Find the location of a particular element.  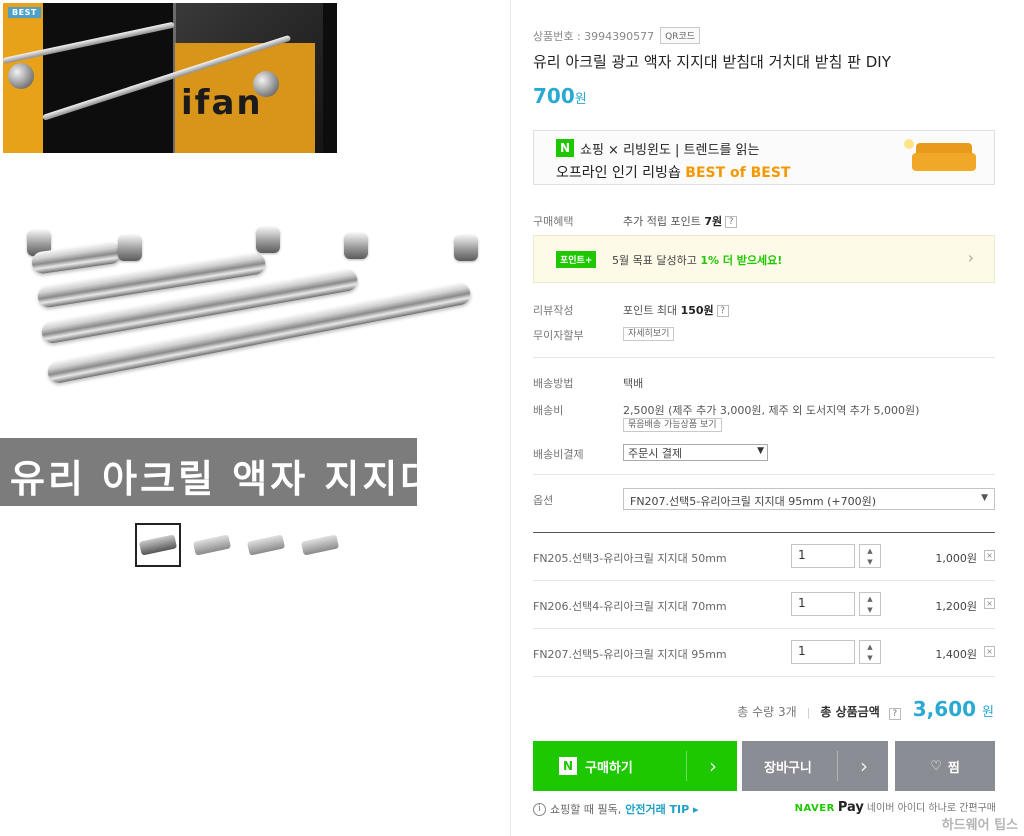

info-icon: i is located at coordinates (539, 809).